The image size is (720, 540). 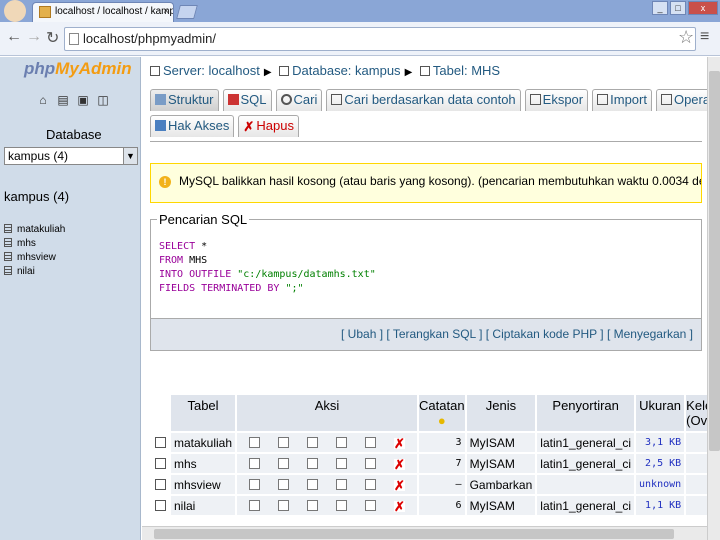 What do you see at coordinates (714, 261) in the screenshot?
I see `vertical-scroll-thumb` at bounding box center [714, 261].